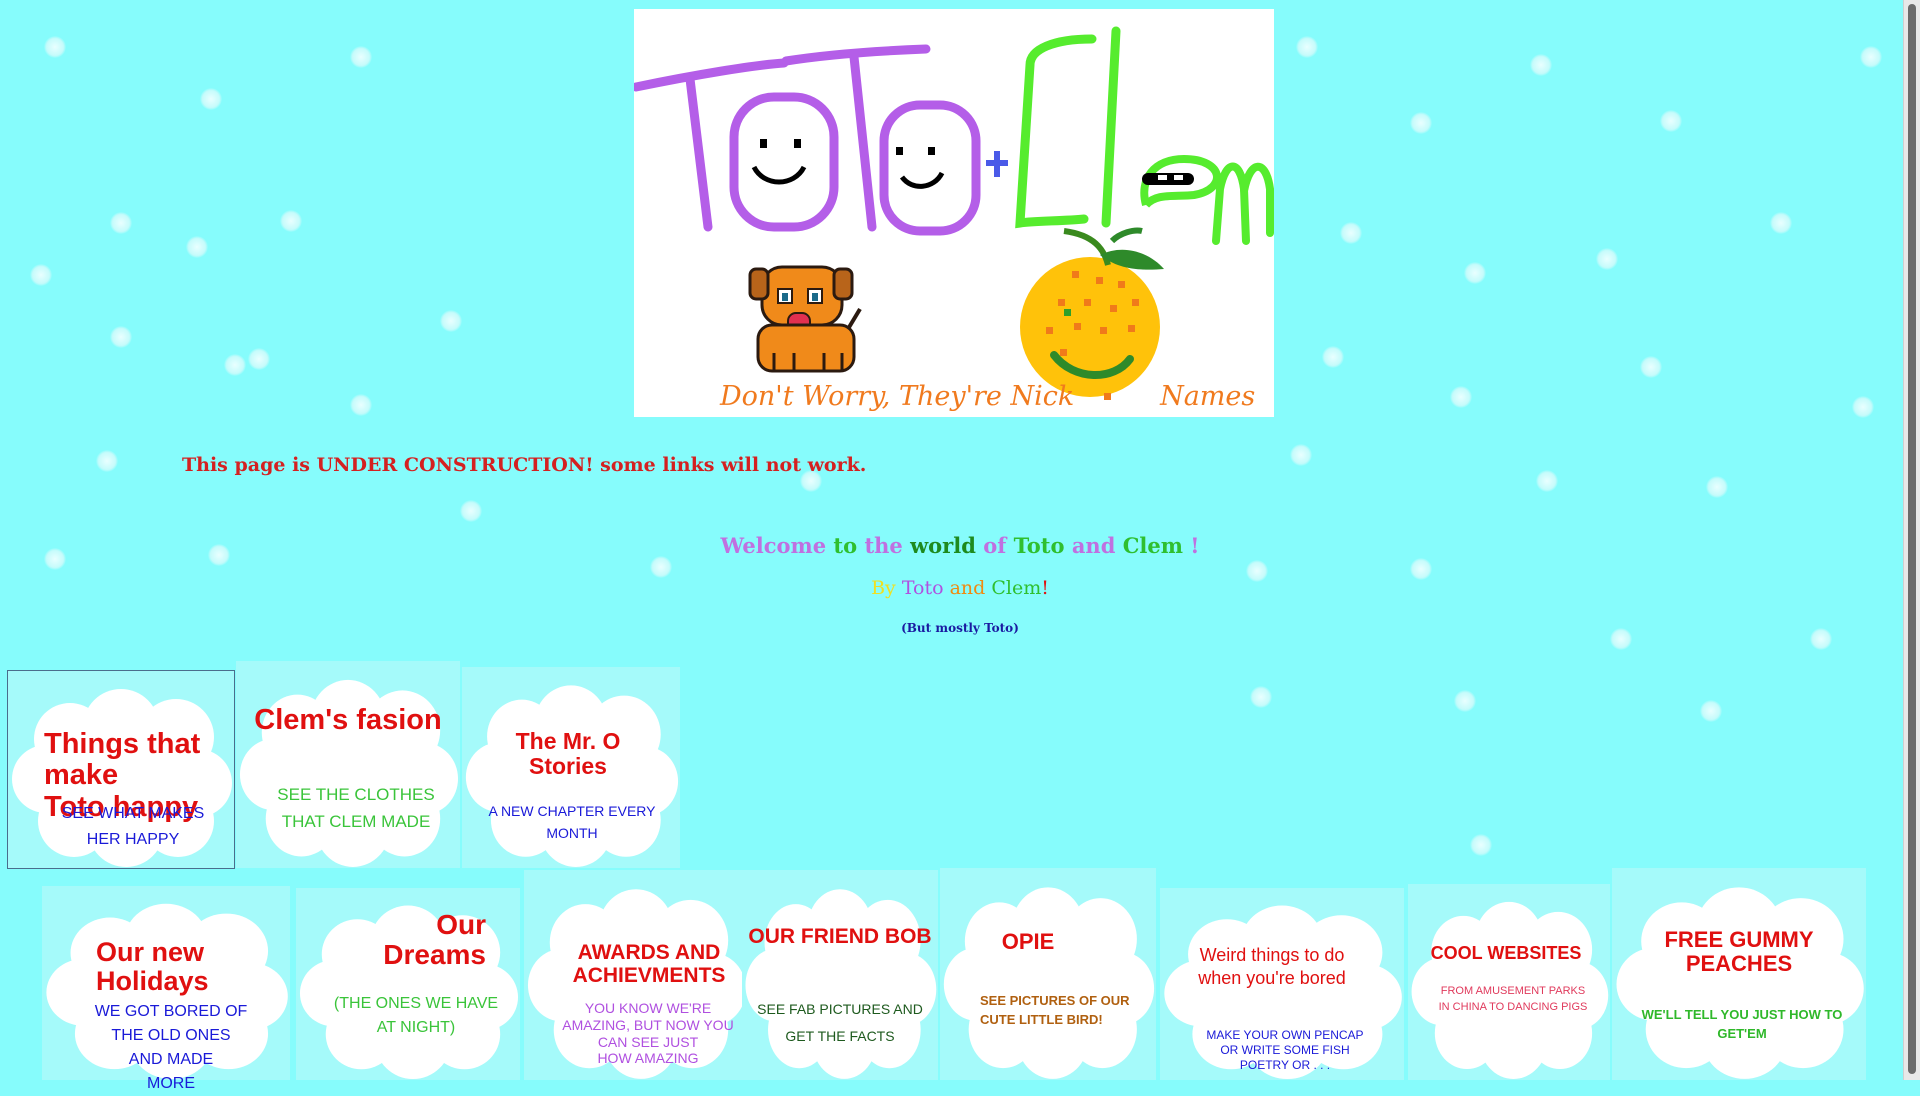 This screenshot has height=1096, width=1920. What do you see at coordinates (408, 984) in the screenshot?
I see `tile-our-dreams: Our Dreams (THE ONES WE HAVE AT NIGHT)` at bounding box center [408, 984].